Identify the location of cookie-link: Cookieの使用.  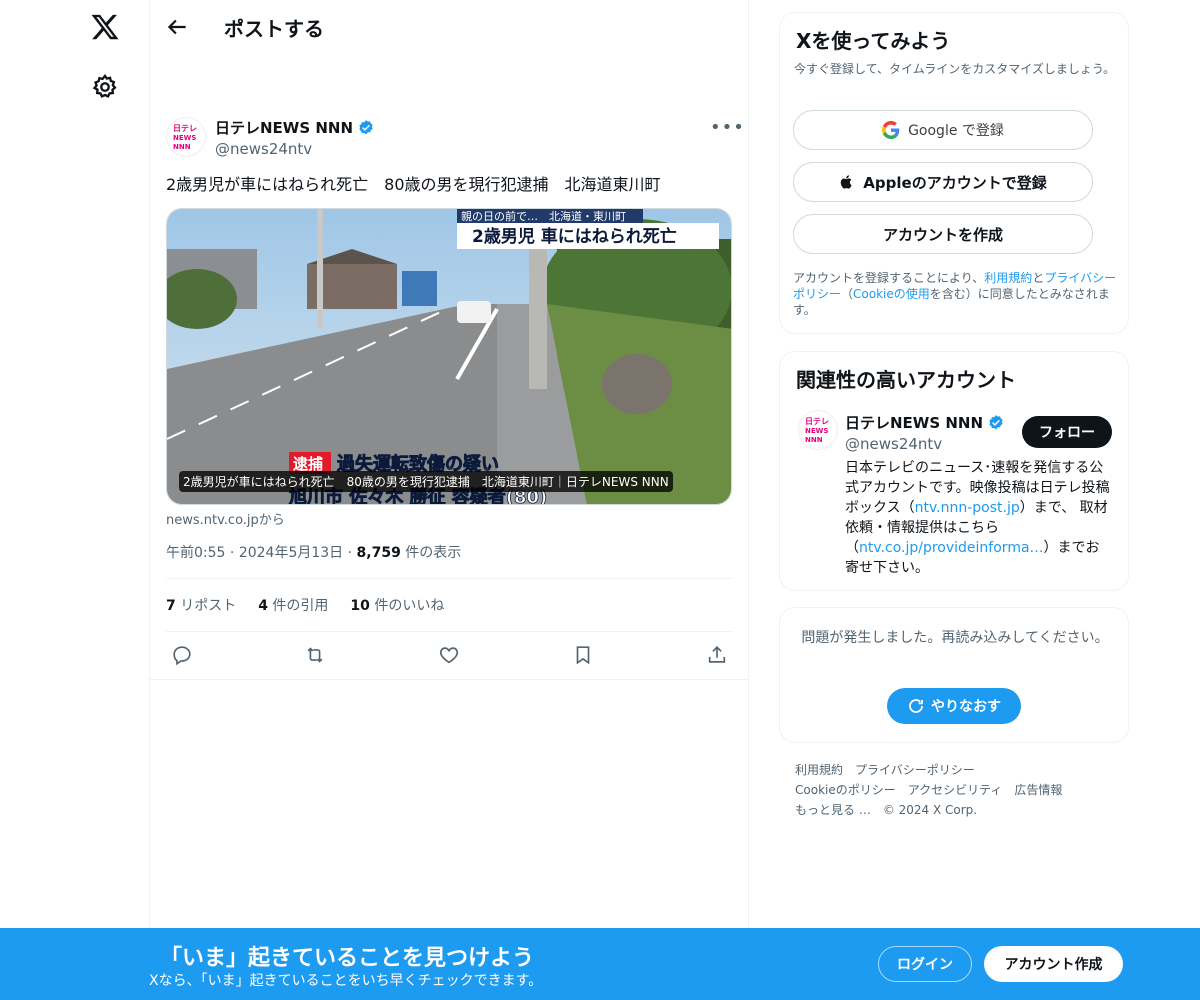
(891, 294).